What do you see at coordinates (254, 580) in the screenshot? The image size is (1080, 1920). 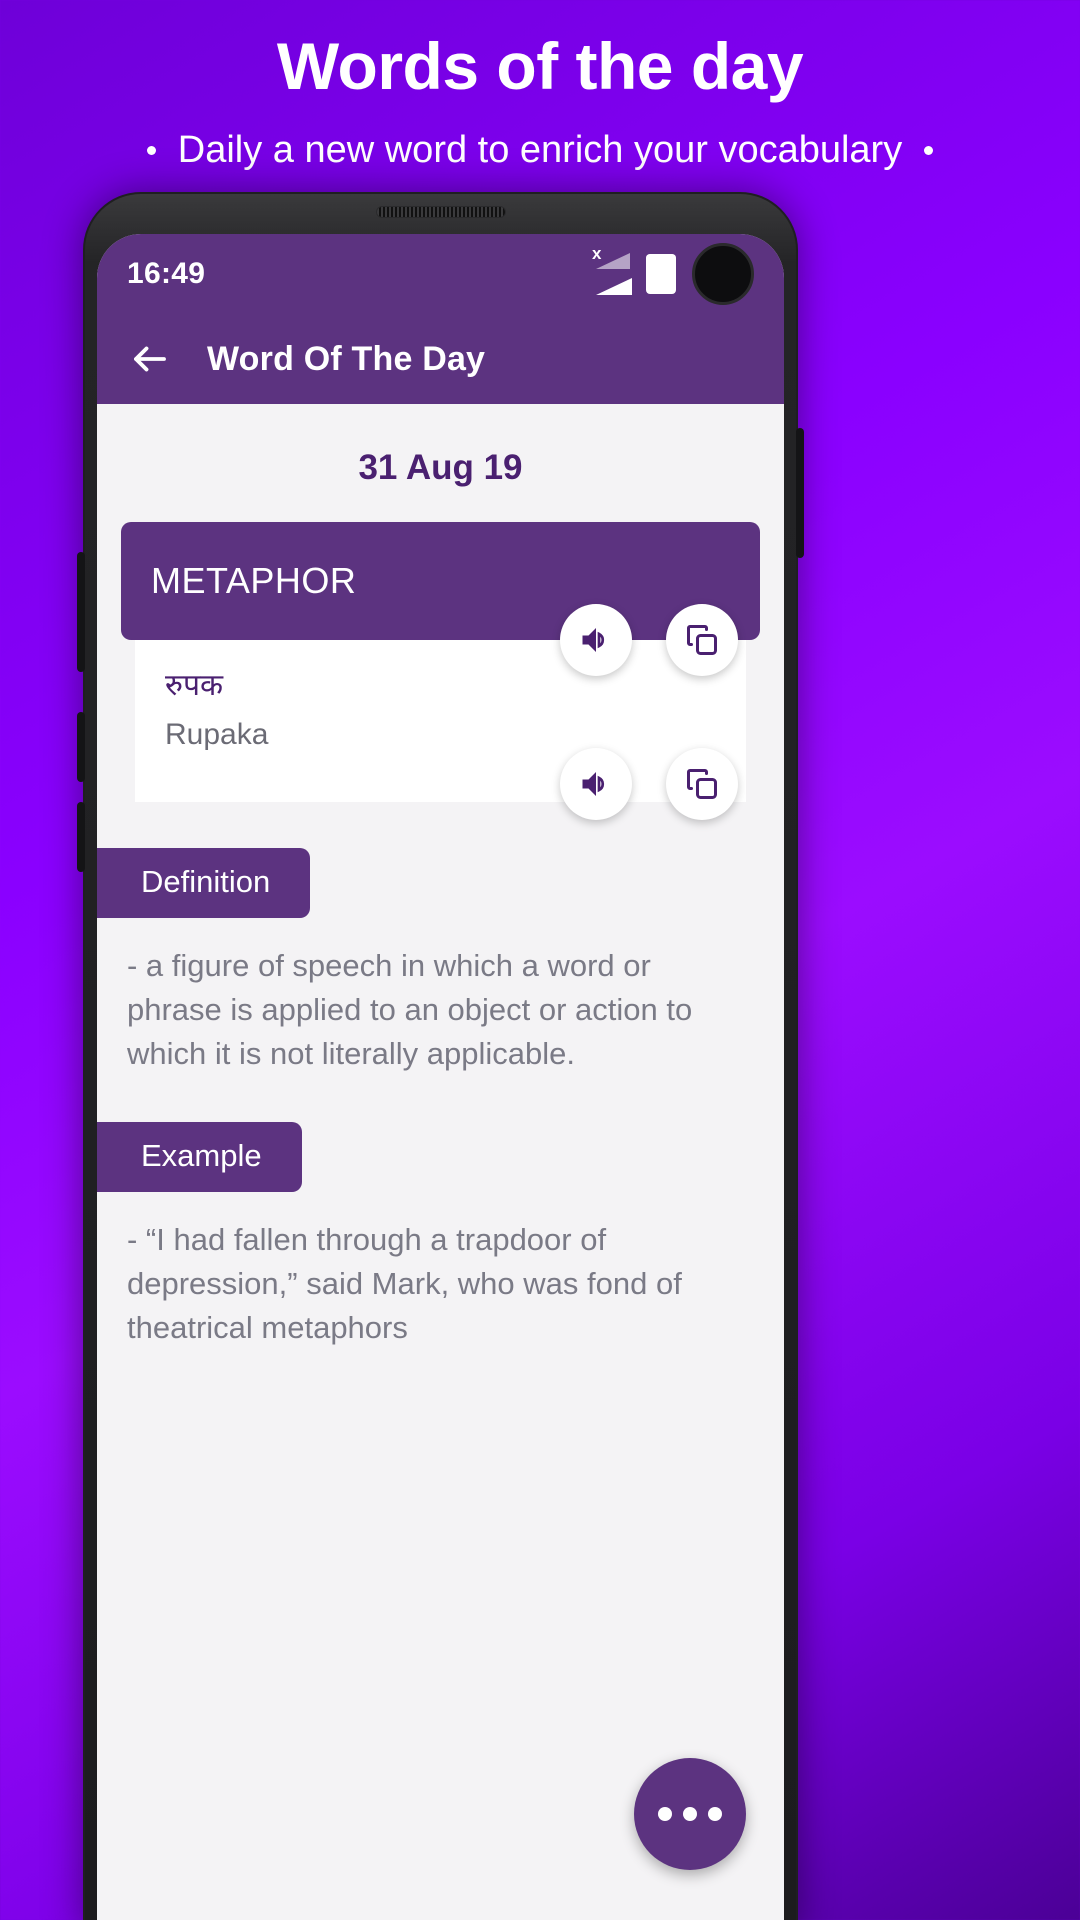 I see `word-term: METAPHOR` at bounding box center [254, 580].